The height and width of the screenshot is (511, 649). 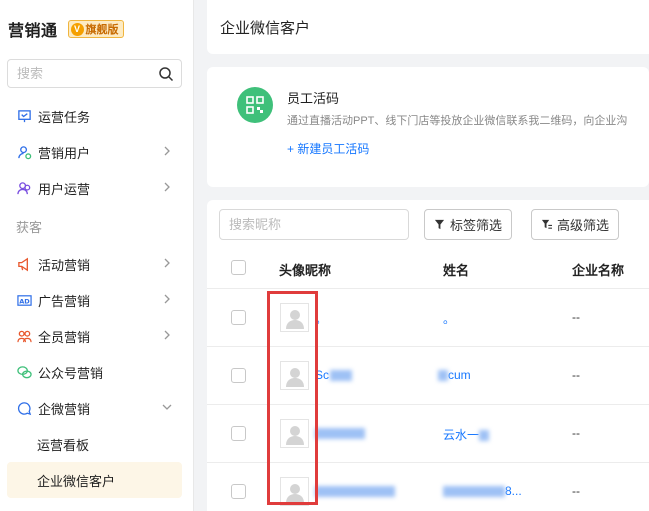 I want to click on edition-badge: V 旗舰版, so click(x=95, y=29).